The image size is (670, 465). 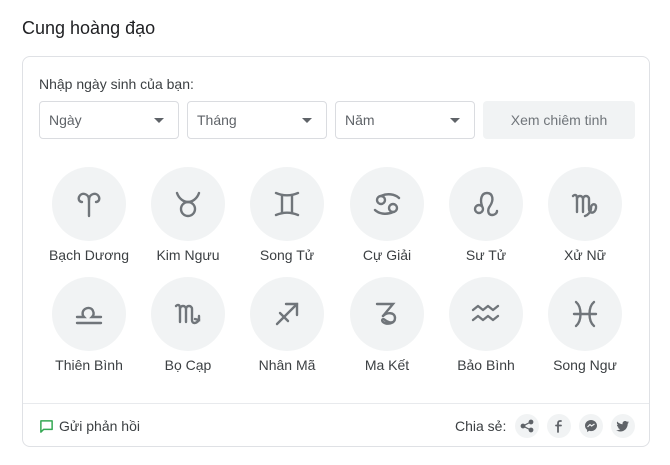 What do you see at coordinates (559, 120) in the screenshot?
I see `view-horoscope-button: Xem chiêm tinh` at bounding box center [559, 120].